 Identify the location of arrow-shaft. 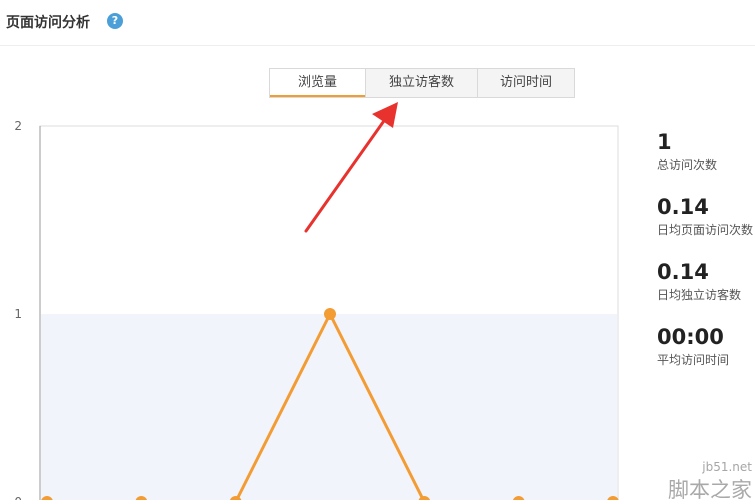
(346, 174).